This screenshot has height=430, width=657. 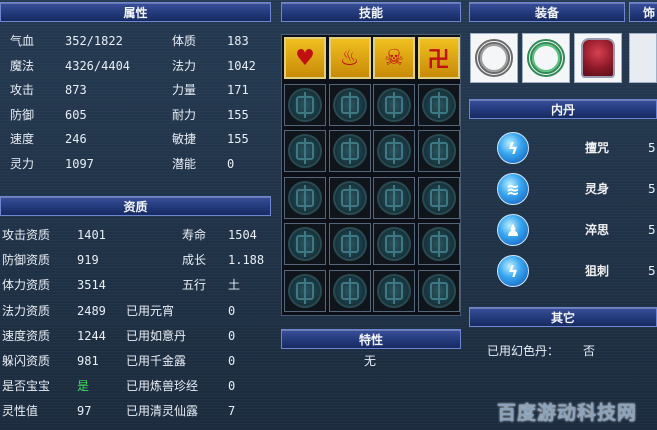 What do you see at coordinates (232, 411) in the screenshot?
I see `aptitude-value: 7` at bounding box center [232, 411].